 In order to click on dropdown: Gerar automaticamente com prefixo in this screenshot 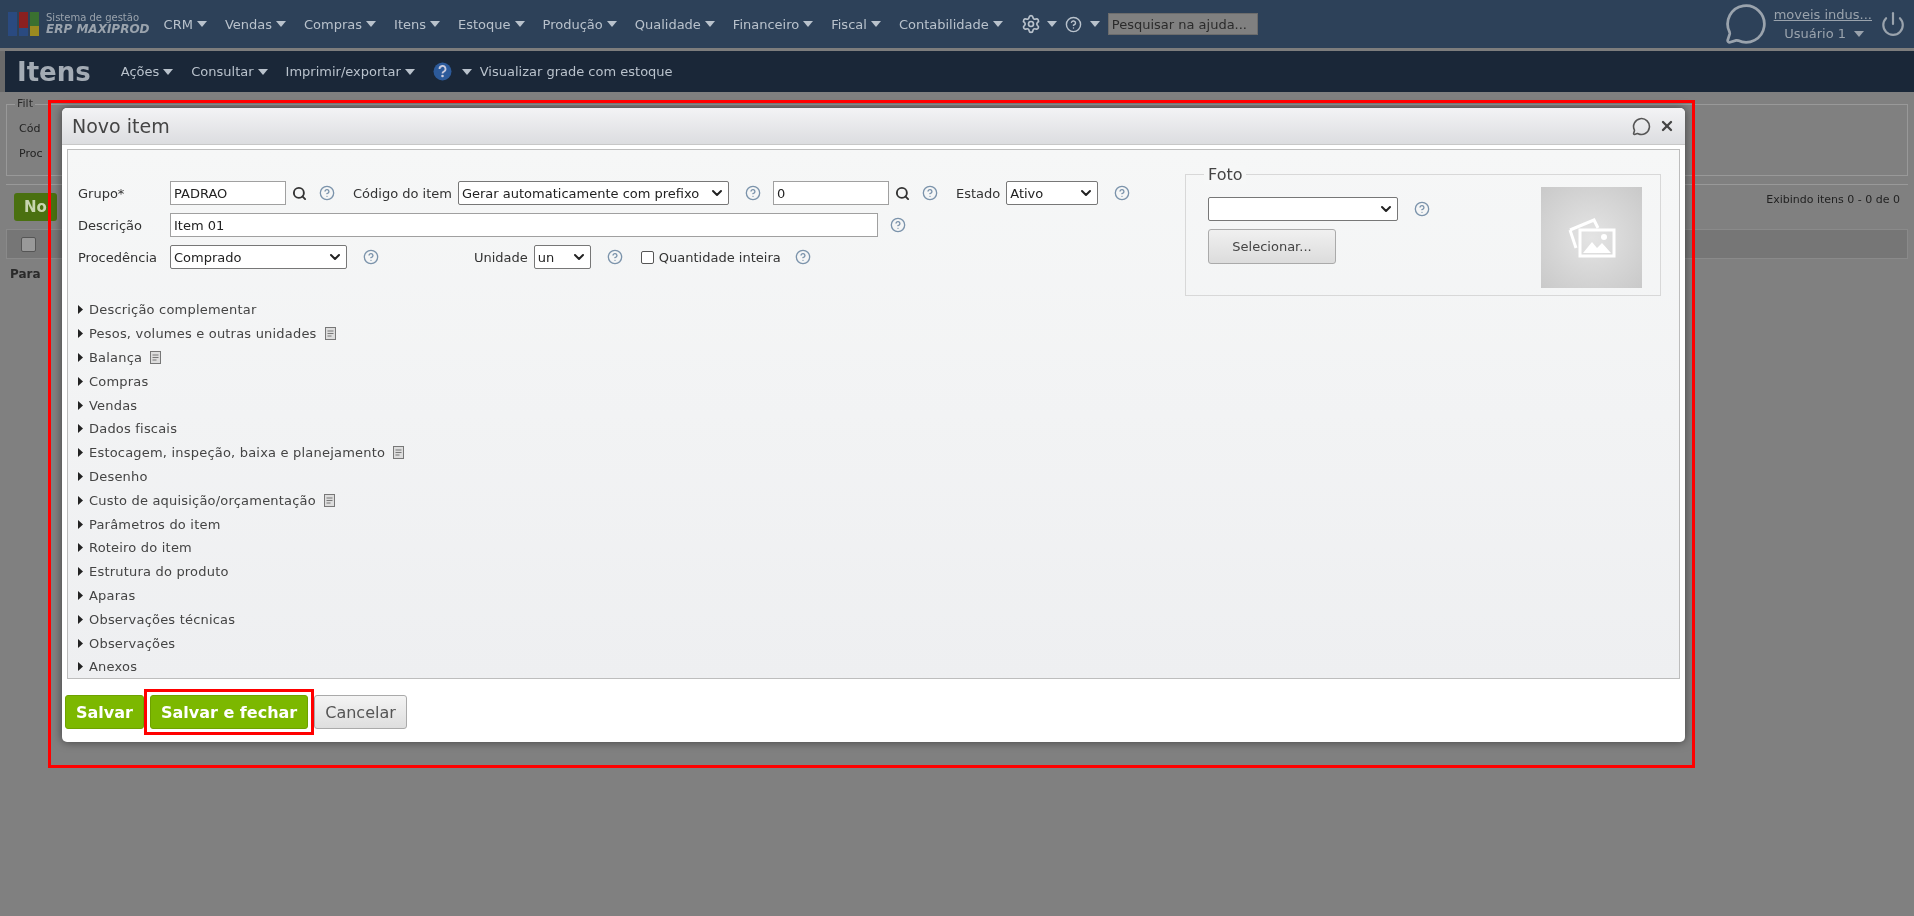, I will do `click(593, 193)`.